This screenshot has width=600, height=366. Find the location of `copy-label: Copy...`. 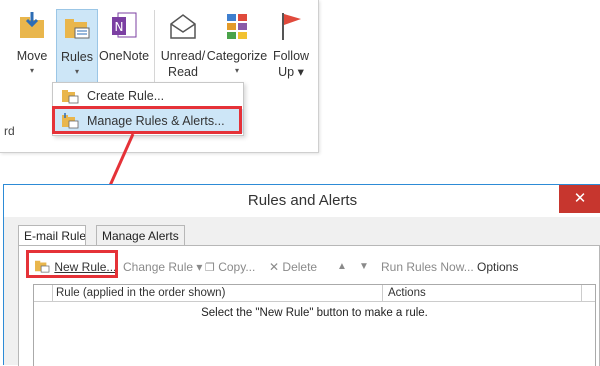

copy-label: Copy... is located at coordinates (237, 267).